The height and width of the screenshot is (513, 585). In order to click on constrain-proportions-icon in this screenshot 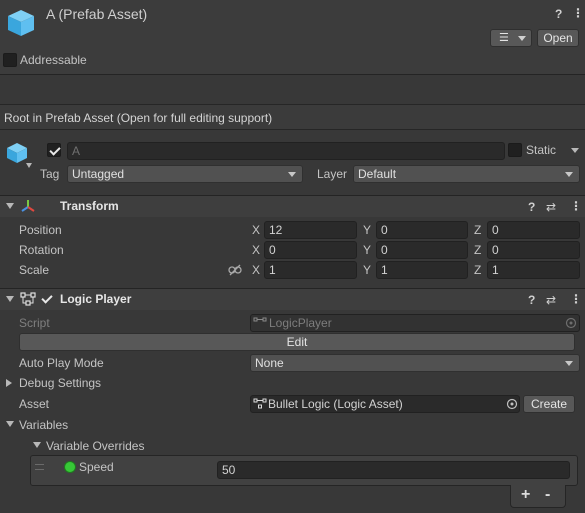, I will do `click(235, 270)`.